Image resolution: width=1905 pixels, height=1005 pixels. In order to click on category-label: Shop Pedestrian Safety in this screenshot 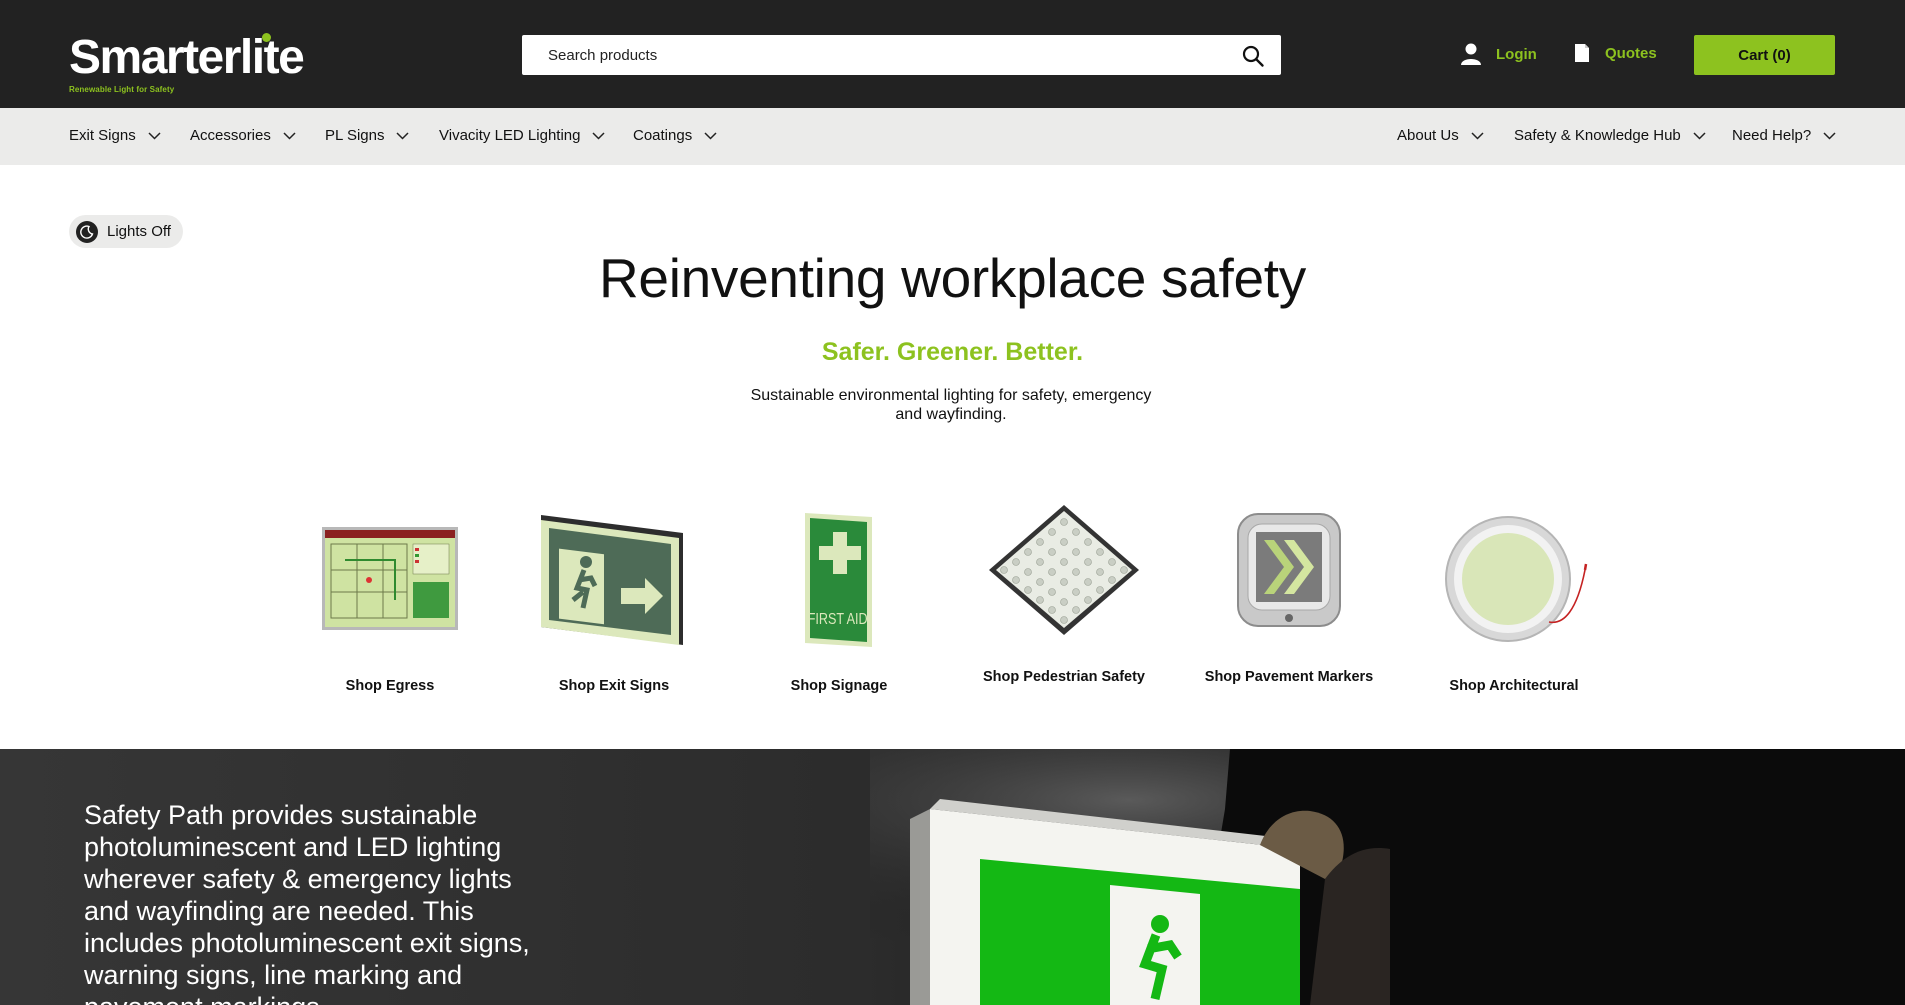, I will do `click(1064, 677)`.